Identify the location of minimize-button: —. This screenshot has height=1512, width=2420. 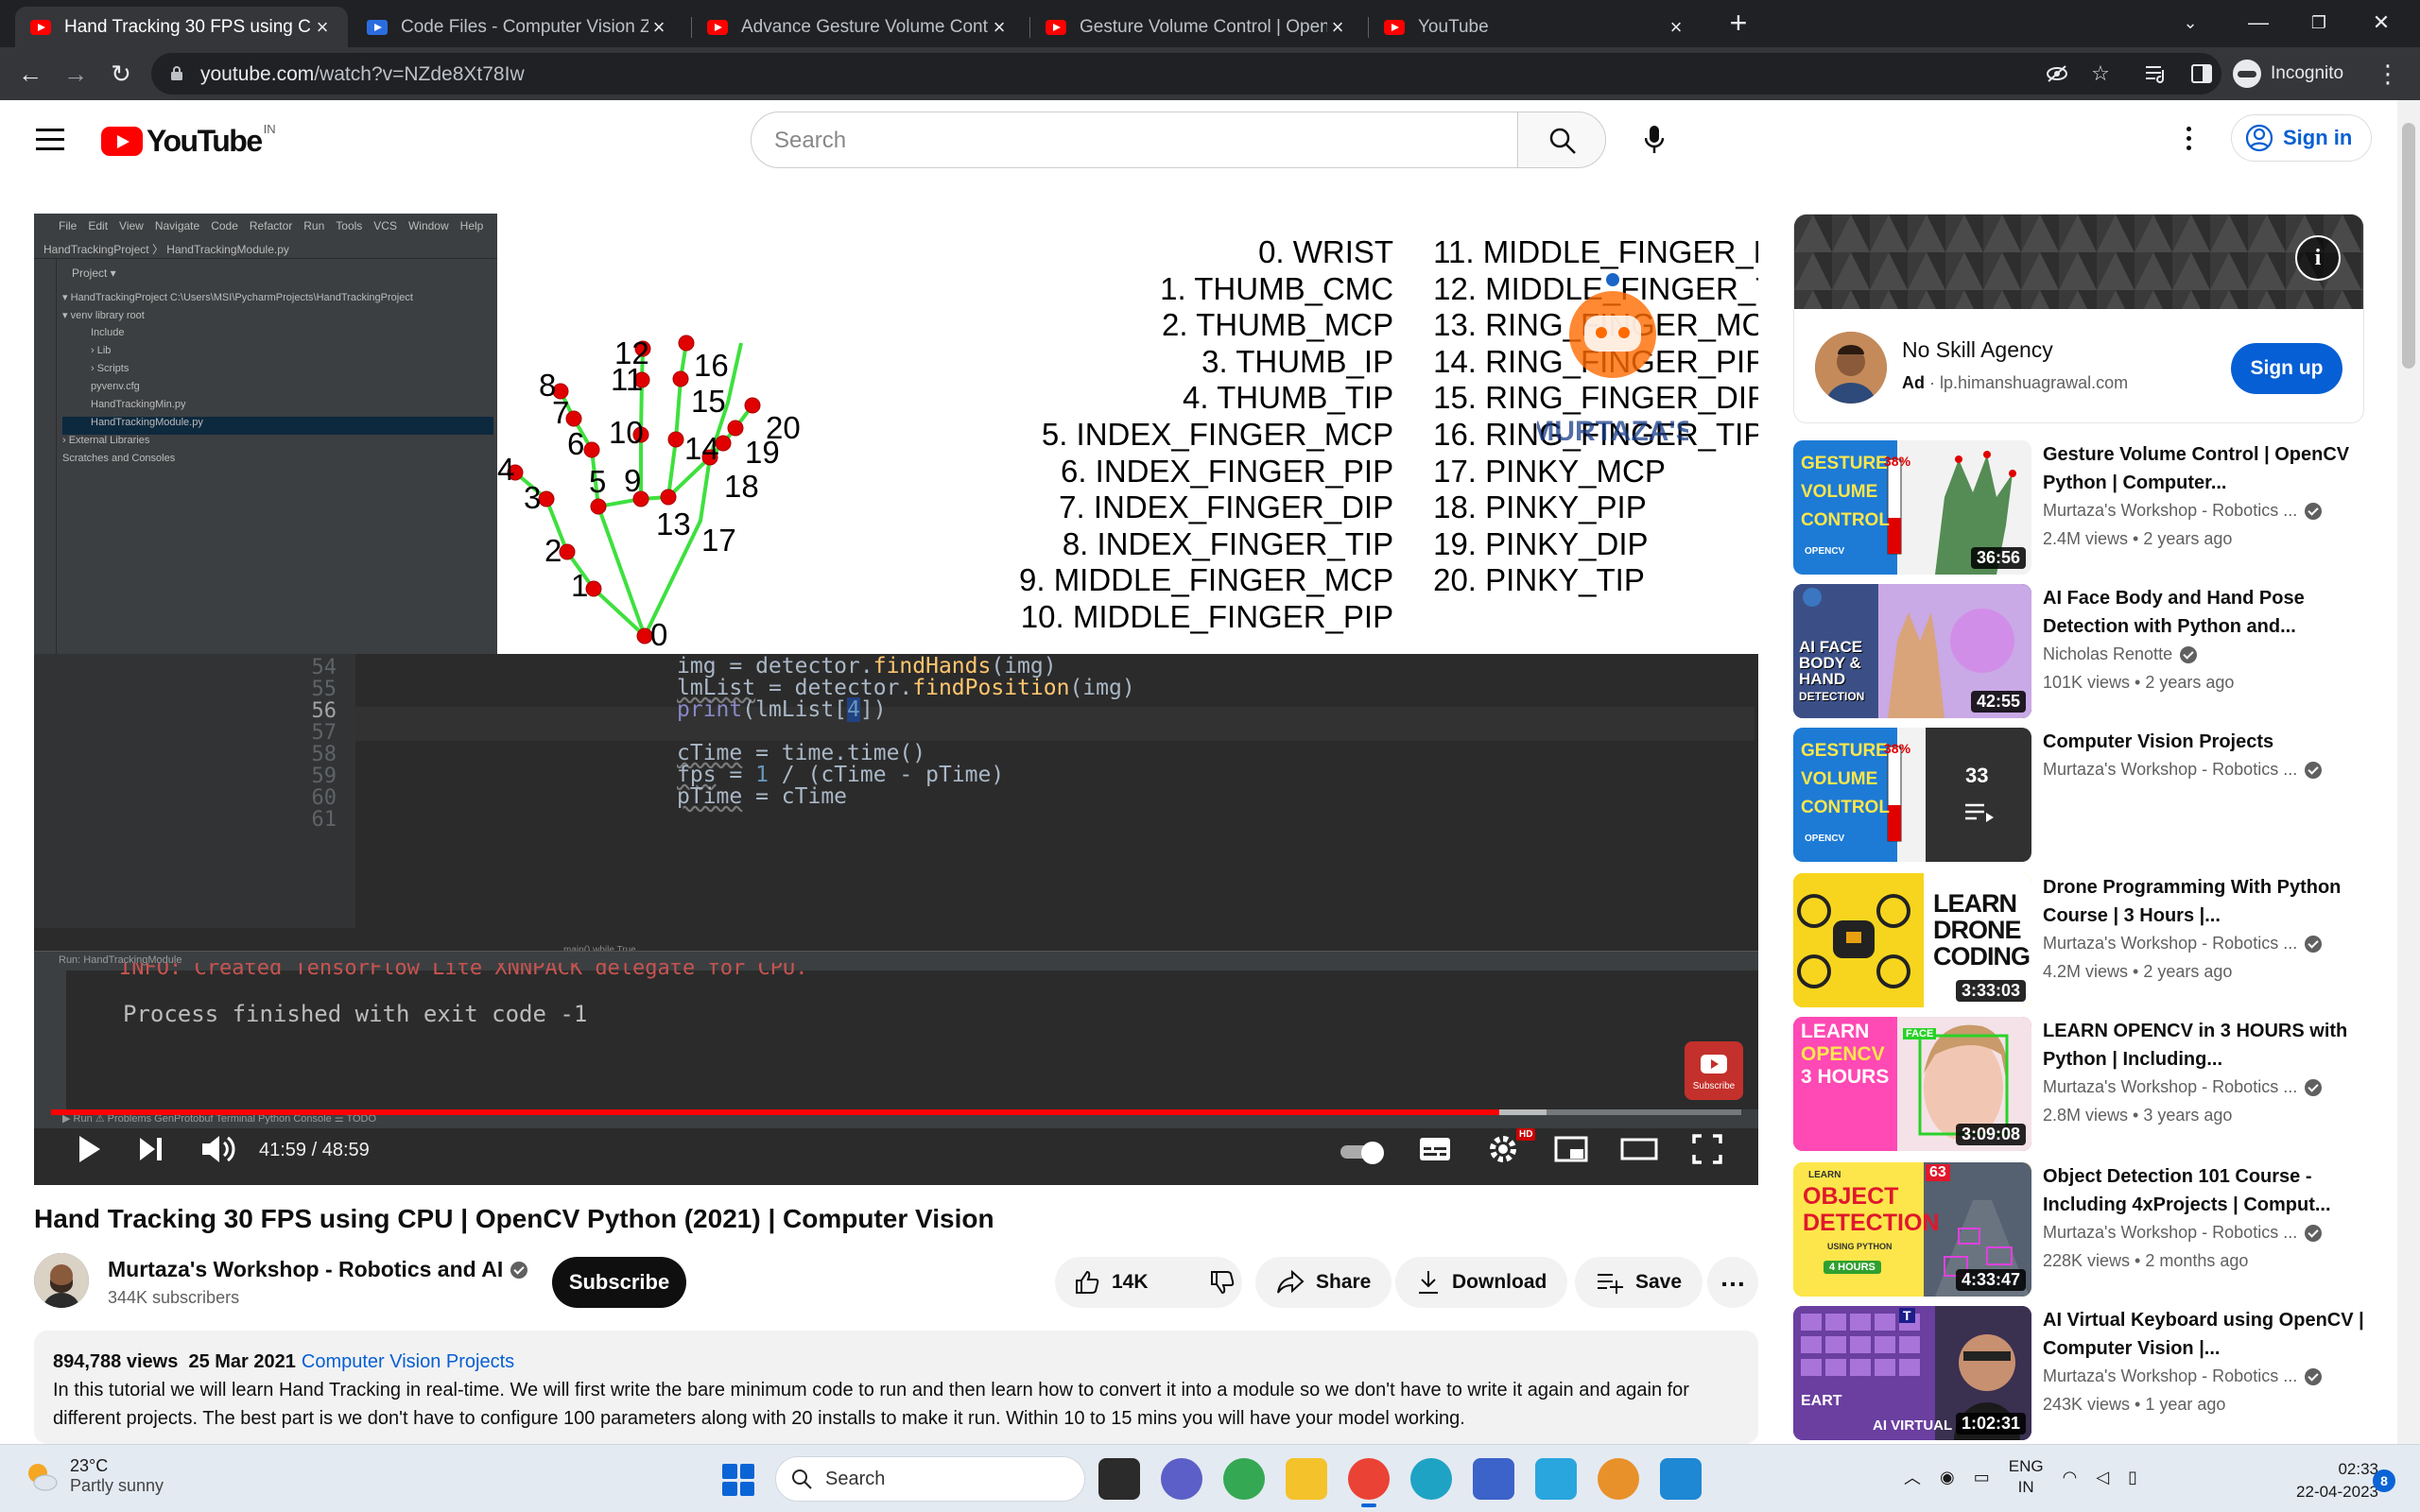
(2259, 23).